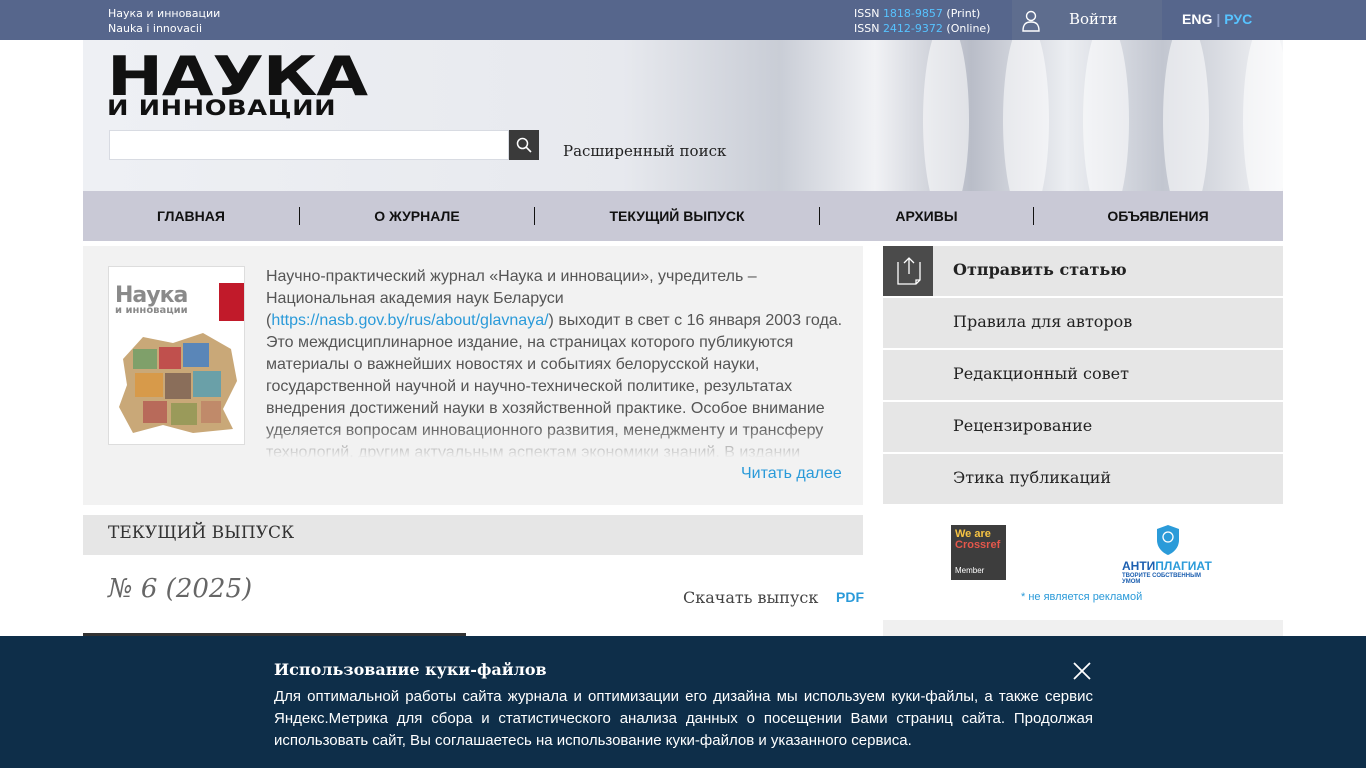  Describe the element at coordinates (926, 216) in the screenshot. I see `nav-item-archives: АРХИВЫ` at that location.